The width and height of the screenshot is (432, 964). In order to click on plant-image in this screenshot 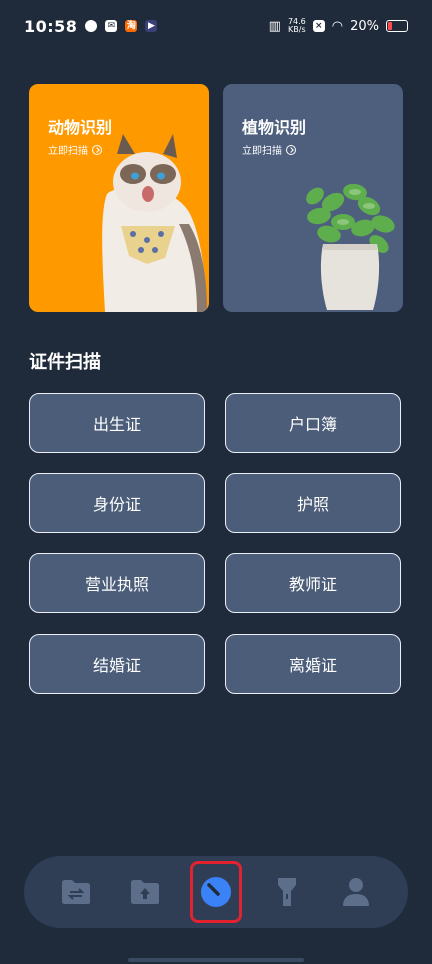, I will do `click(350, 246)`.